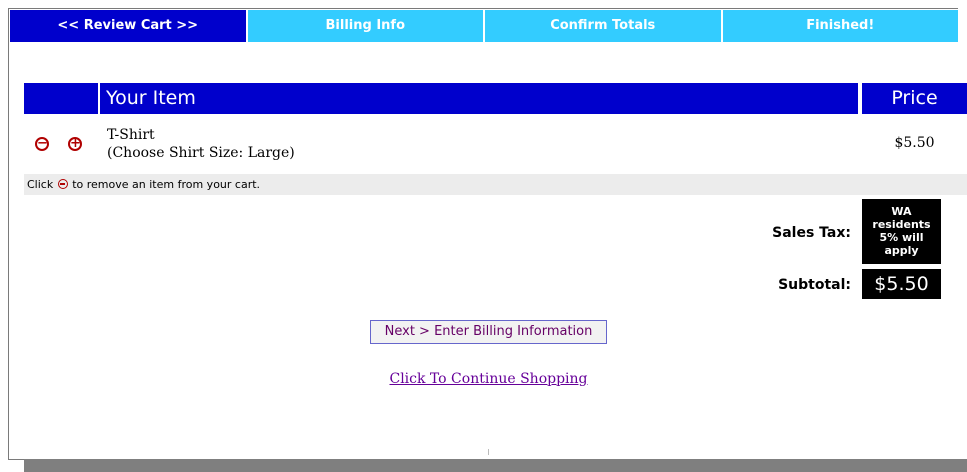 This screenshot has height=472, width=967. Describe the element at coordinates (901, 237) in the screenshot. I see `tax-note-line: 5% will` at that location.